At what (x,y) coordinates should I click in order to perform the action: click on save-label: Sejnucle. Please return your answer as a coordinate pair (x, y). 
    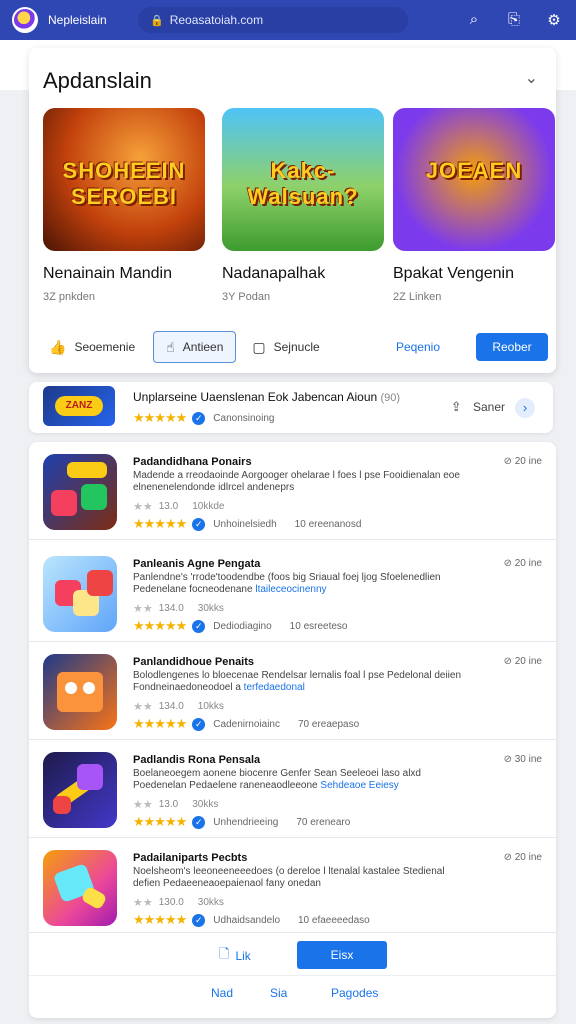
    Looking at the image, I should click on (296, 347).